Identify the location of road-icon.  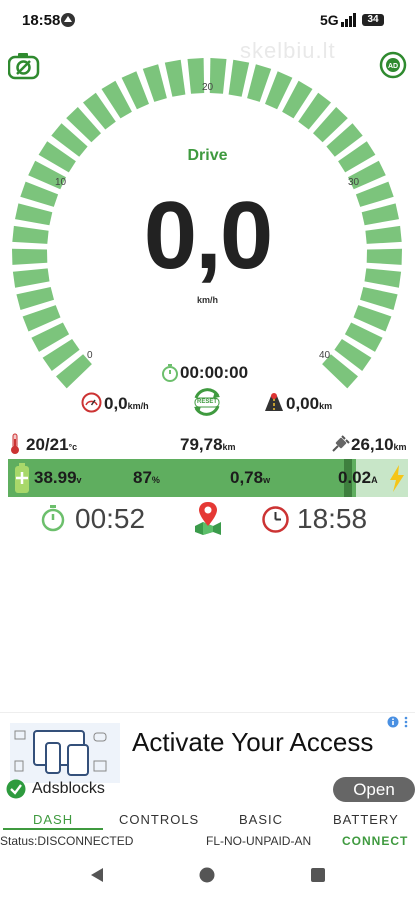
(274, 402).